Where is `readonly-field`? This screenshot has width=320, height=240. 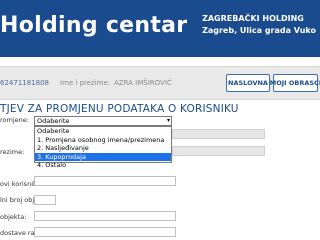 readonly-field is located at coordinates (218, 134).